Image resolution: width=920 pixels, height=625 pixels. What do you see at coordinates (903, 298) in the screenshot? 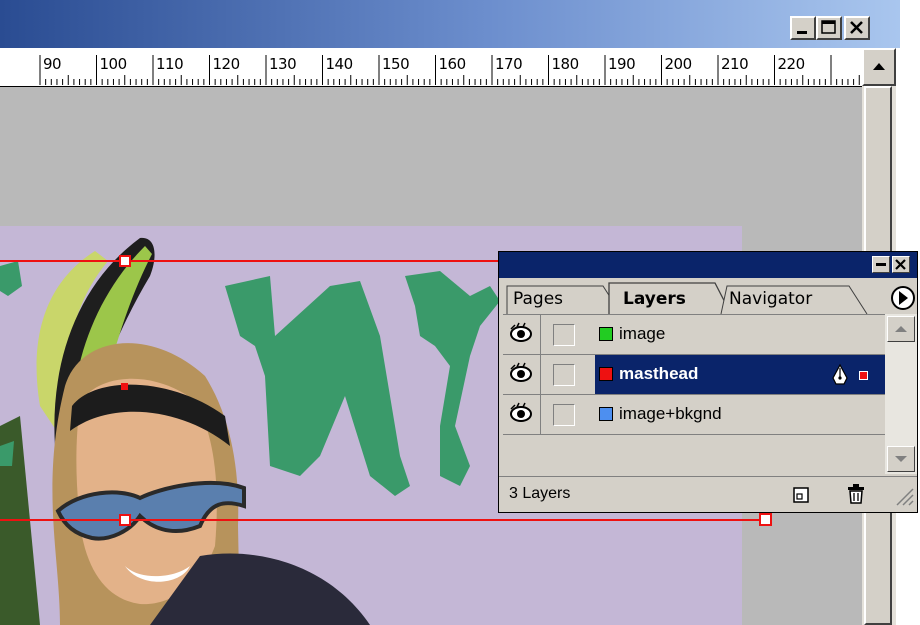
I see `palette-menu-icon` at bounding box center [903, 298].